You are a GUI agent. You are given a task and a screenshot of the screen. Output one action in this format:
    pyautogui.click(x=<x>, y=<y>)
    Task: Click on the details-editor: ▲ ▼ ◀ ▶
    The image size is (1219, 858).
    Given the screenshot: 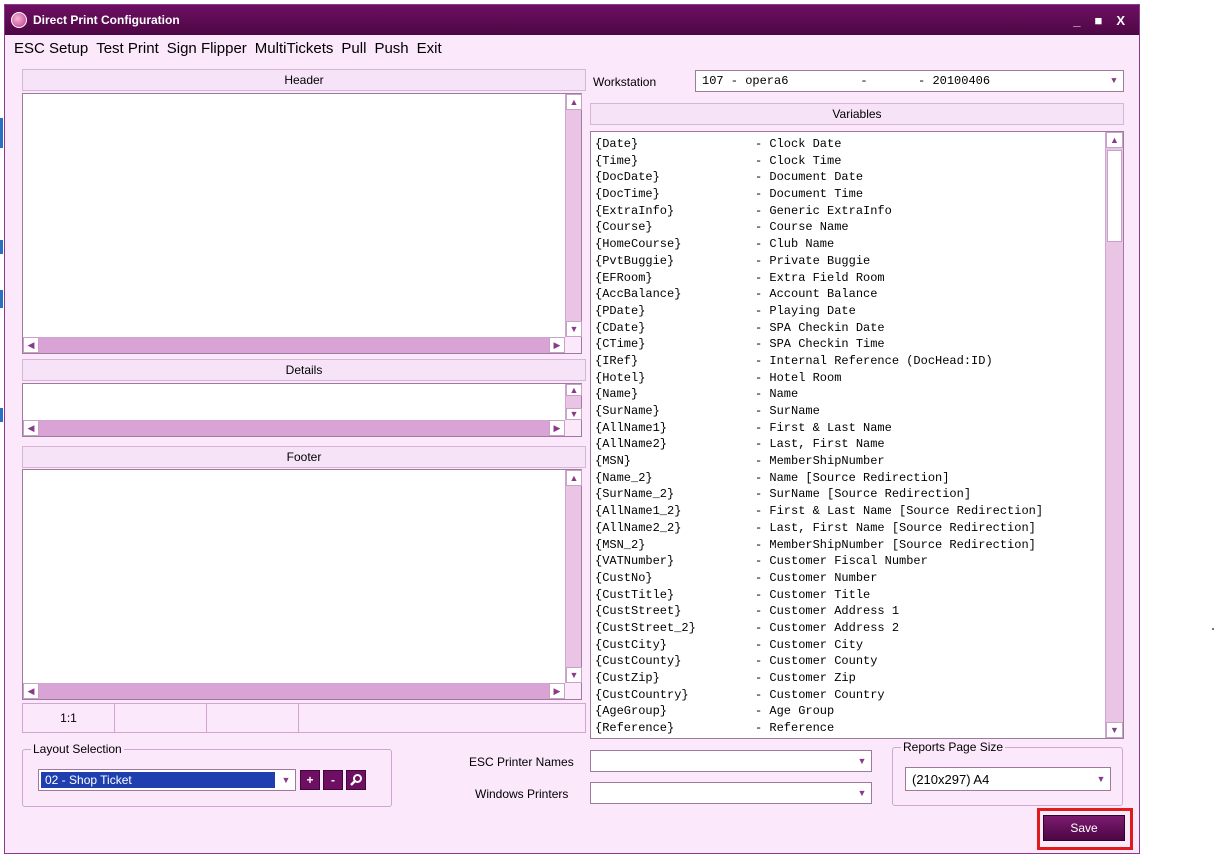 What is the action you would take?
    pyautogui.click(x=302, y=410)
    